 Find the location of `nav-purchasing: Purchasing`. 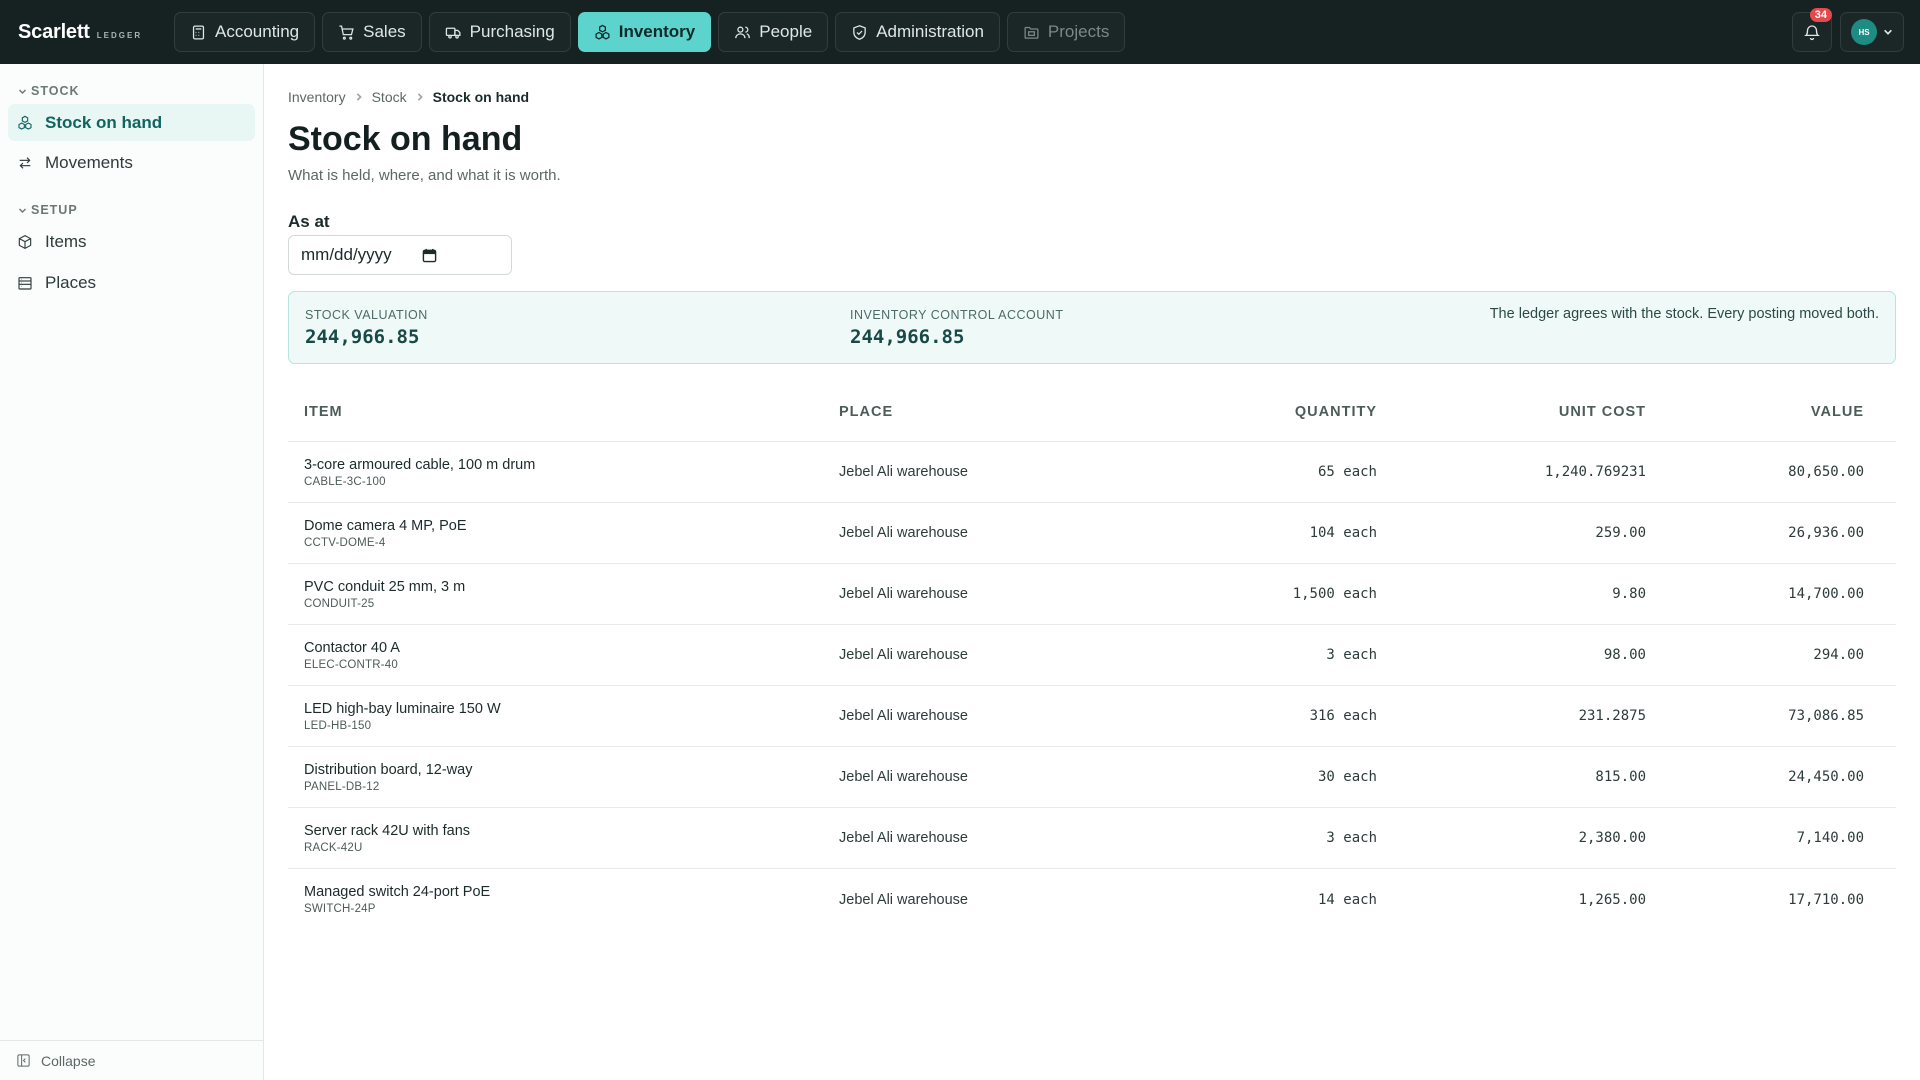

nav-purchasing: Purchasing is located at coordinates (499, 32).